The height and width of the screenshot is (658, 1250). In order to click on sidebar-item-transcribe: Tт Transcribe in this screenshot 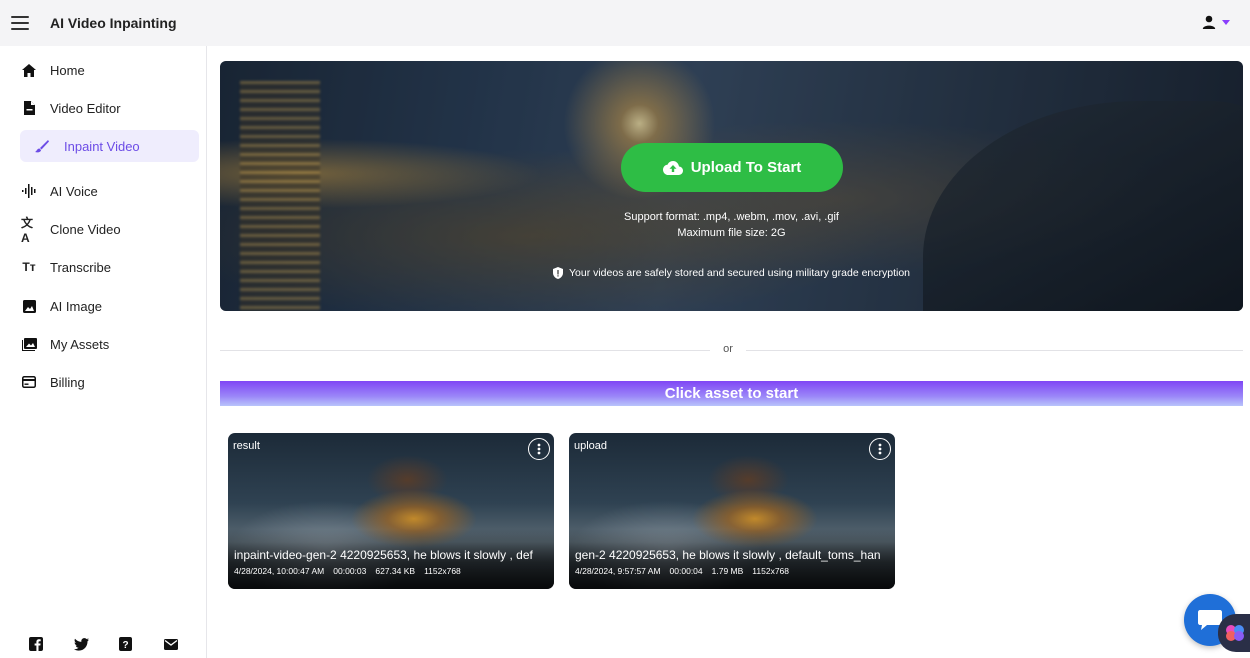, I will do `click(103, 267)`.